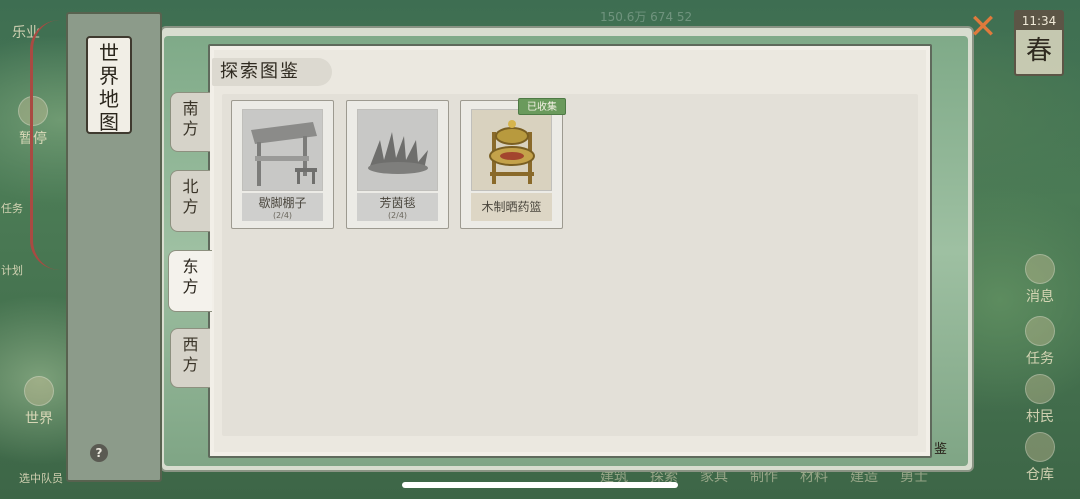  I want to click on card-caption: 木制晒药篮, so click(511, 207).